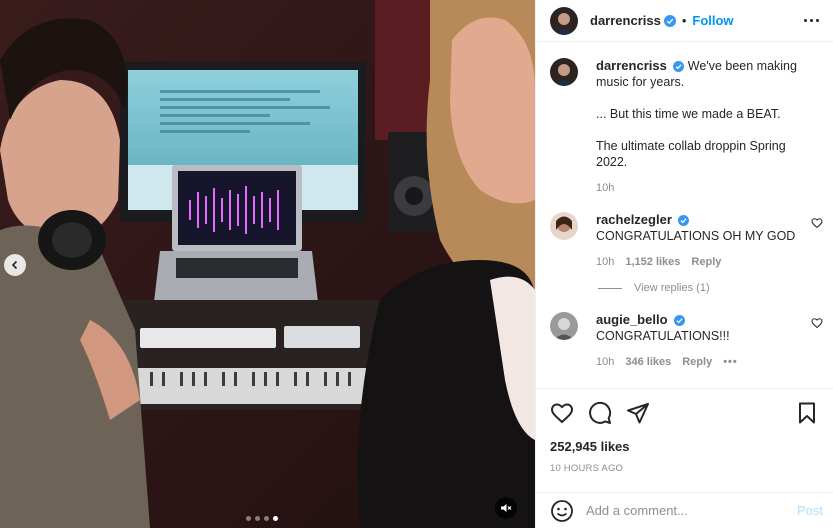  I want to click on comment-likes: 1,152 likes, so click(652, 262).